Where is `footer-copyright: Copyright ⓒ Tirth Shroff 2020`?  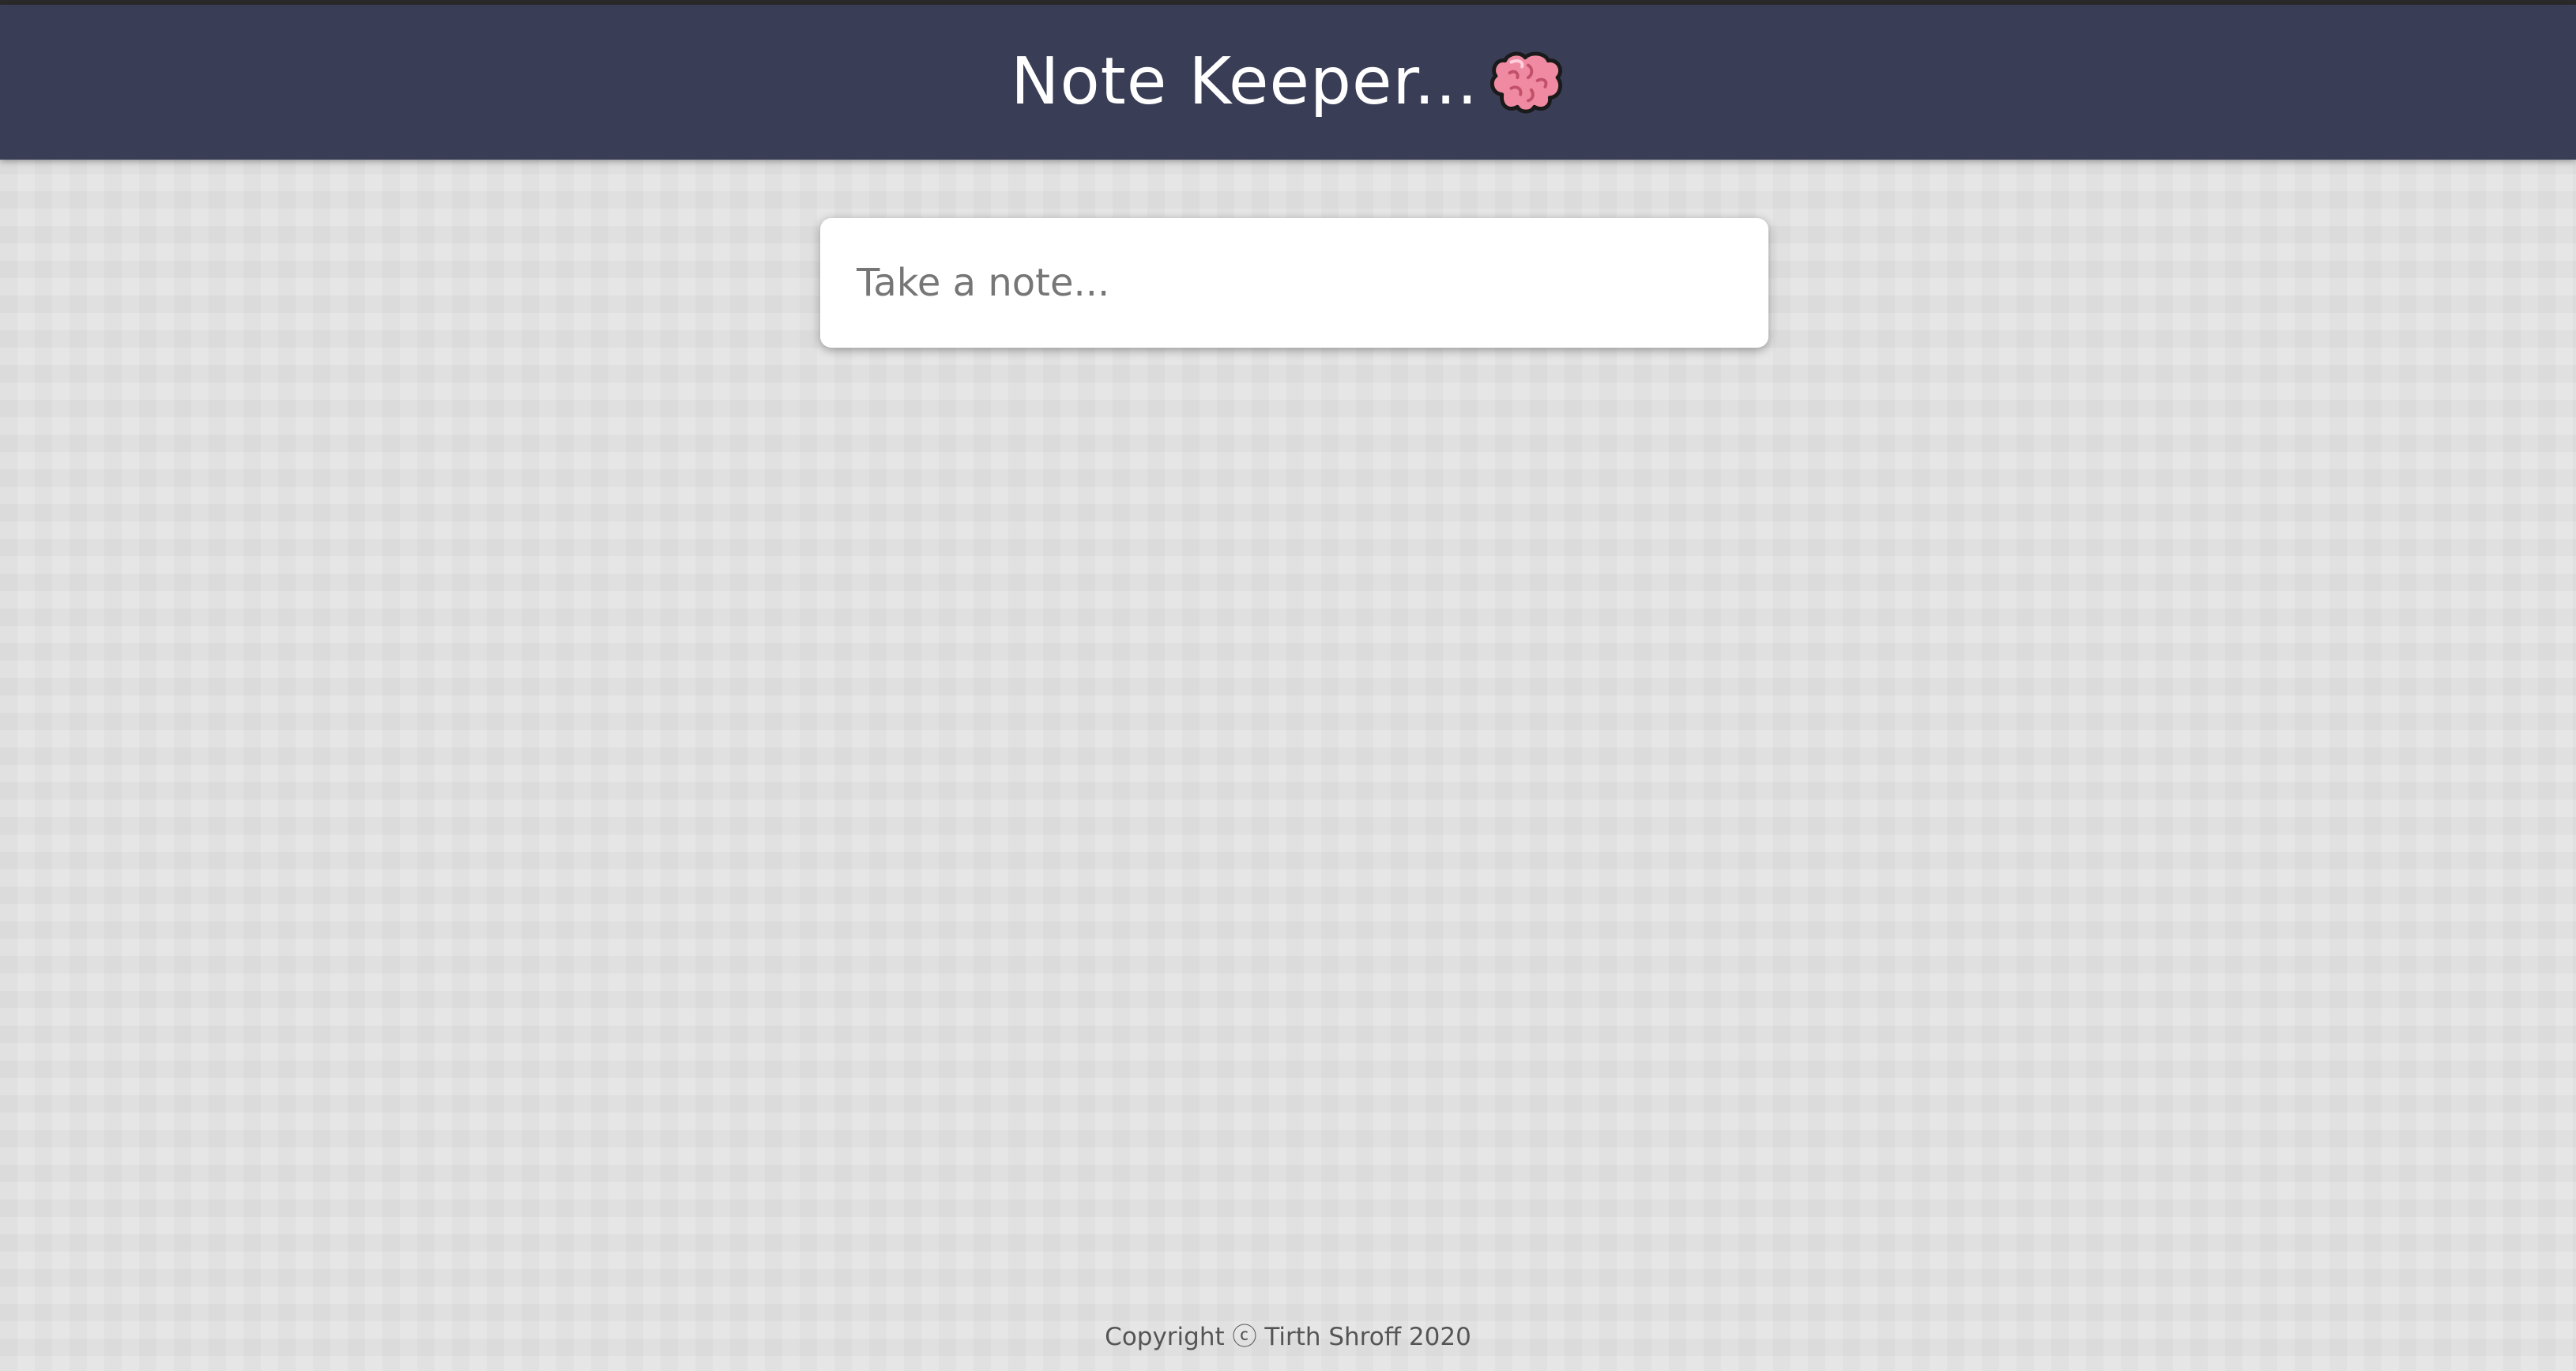
footer-copyright: Copyright ⓒ Tirth Shroff 2020 is located at coordinates (1288, 1337).